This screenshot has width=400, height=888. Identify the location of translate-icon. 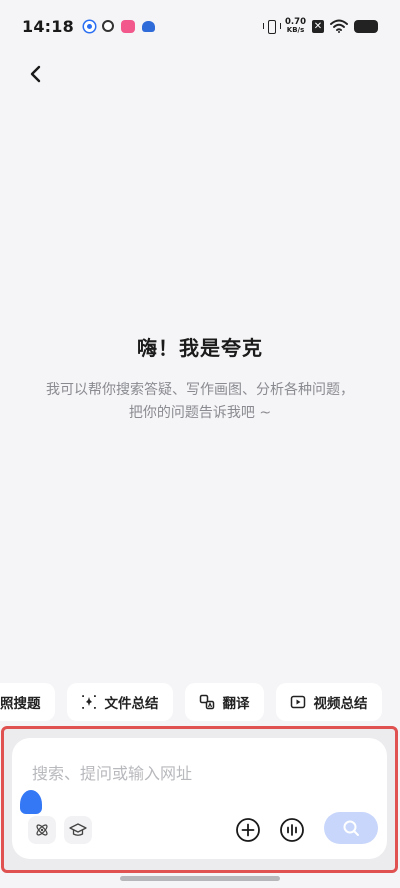
(206, 702).